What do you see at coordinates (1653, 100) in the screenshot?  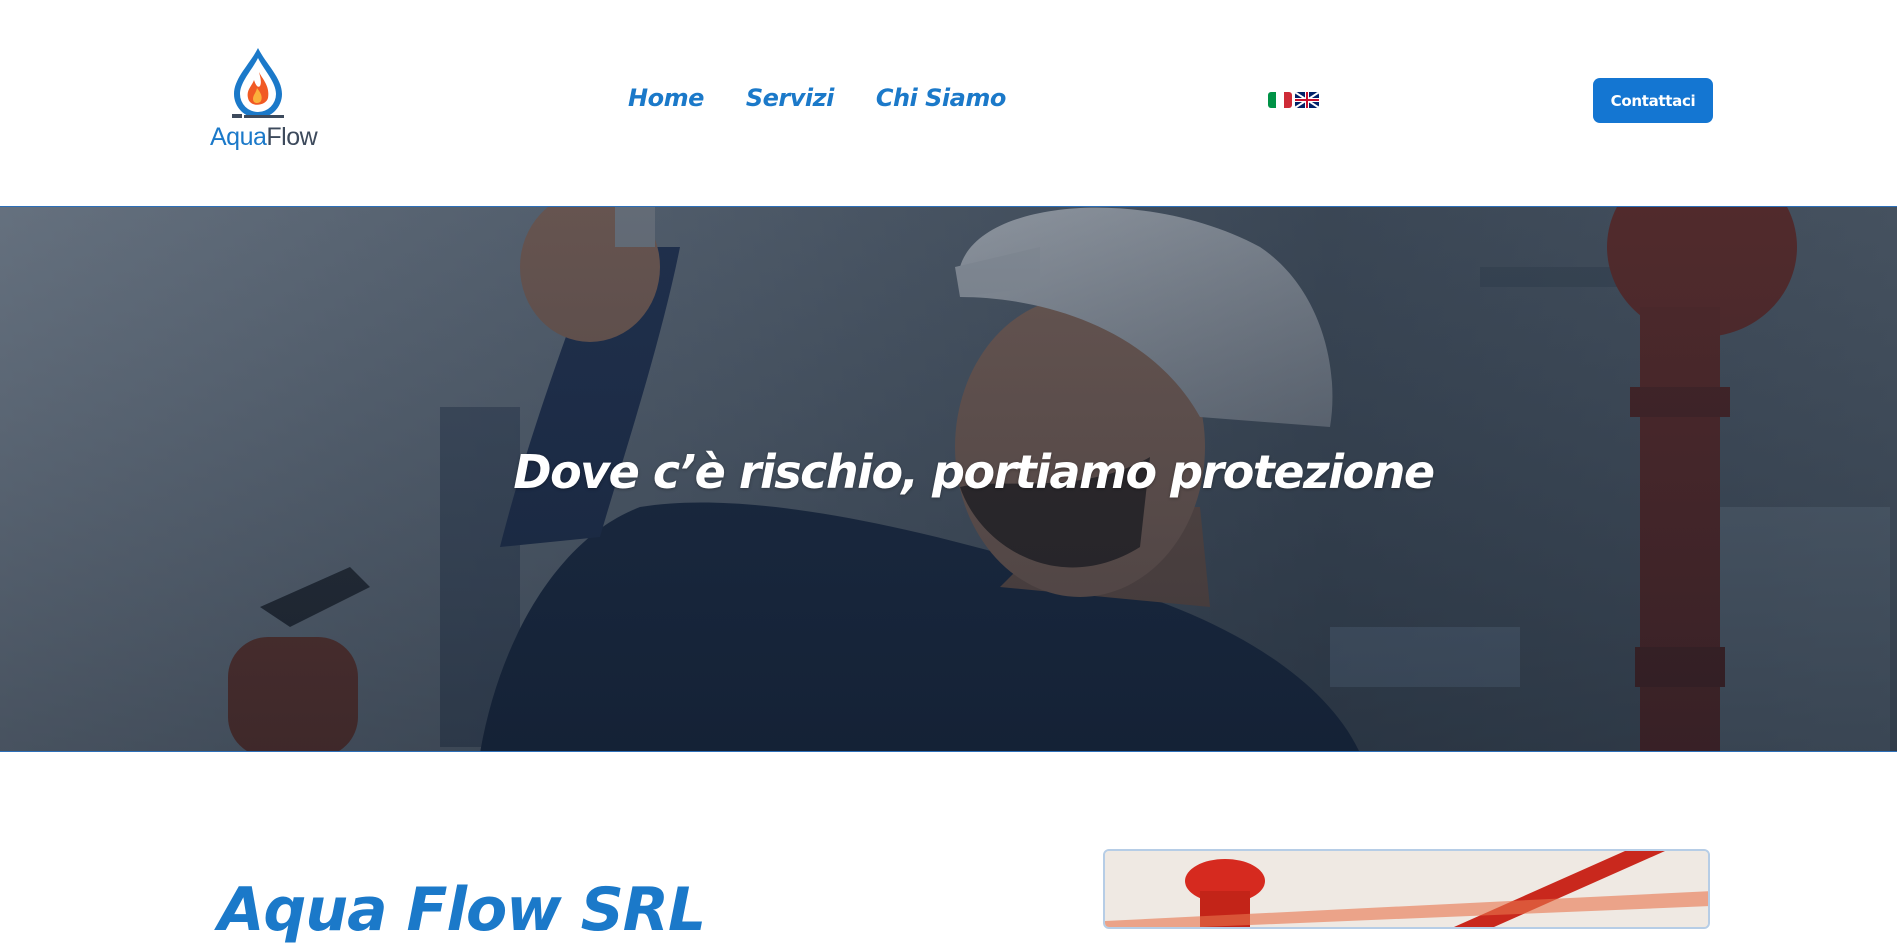 I see `contact-button: Contattaci` at bounding box center [1653, 100].